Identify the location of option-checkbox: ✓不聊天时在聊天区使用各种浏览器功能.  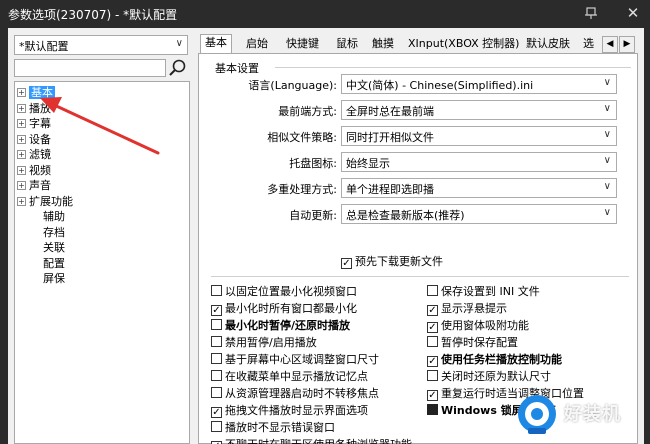
(311, 440).